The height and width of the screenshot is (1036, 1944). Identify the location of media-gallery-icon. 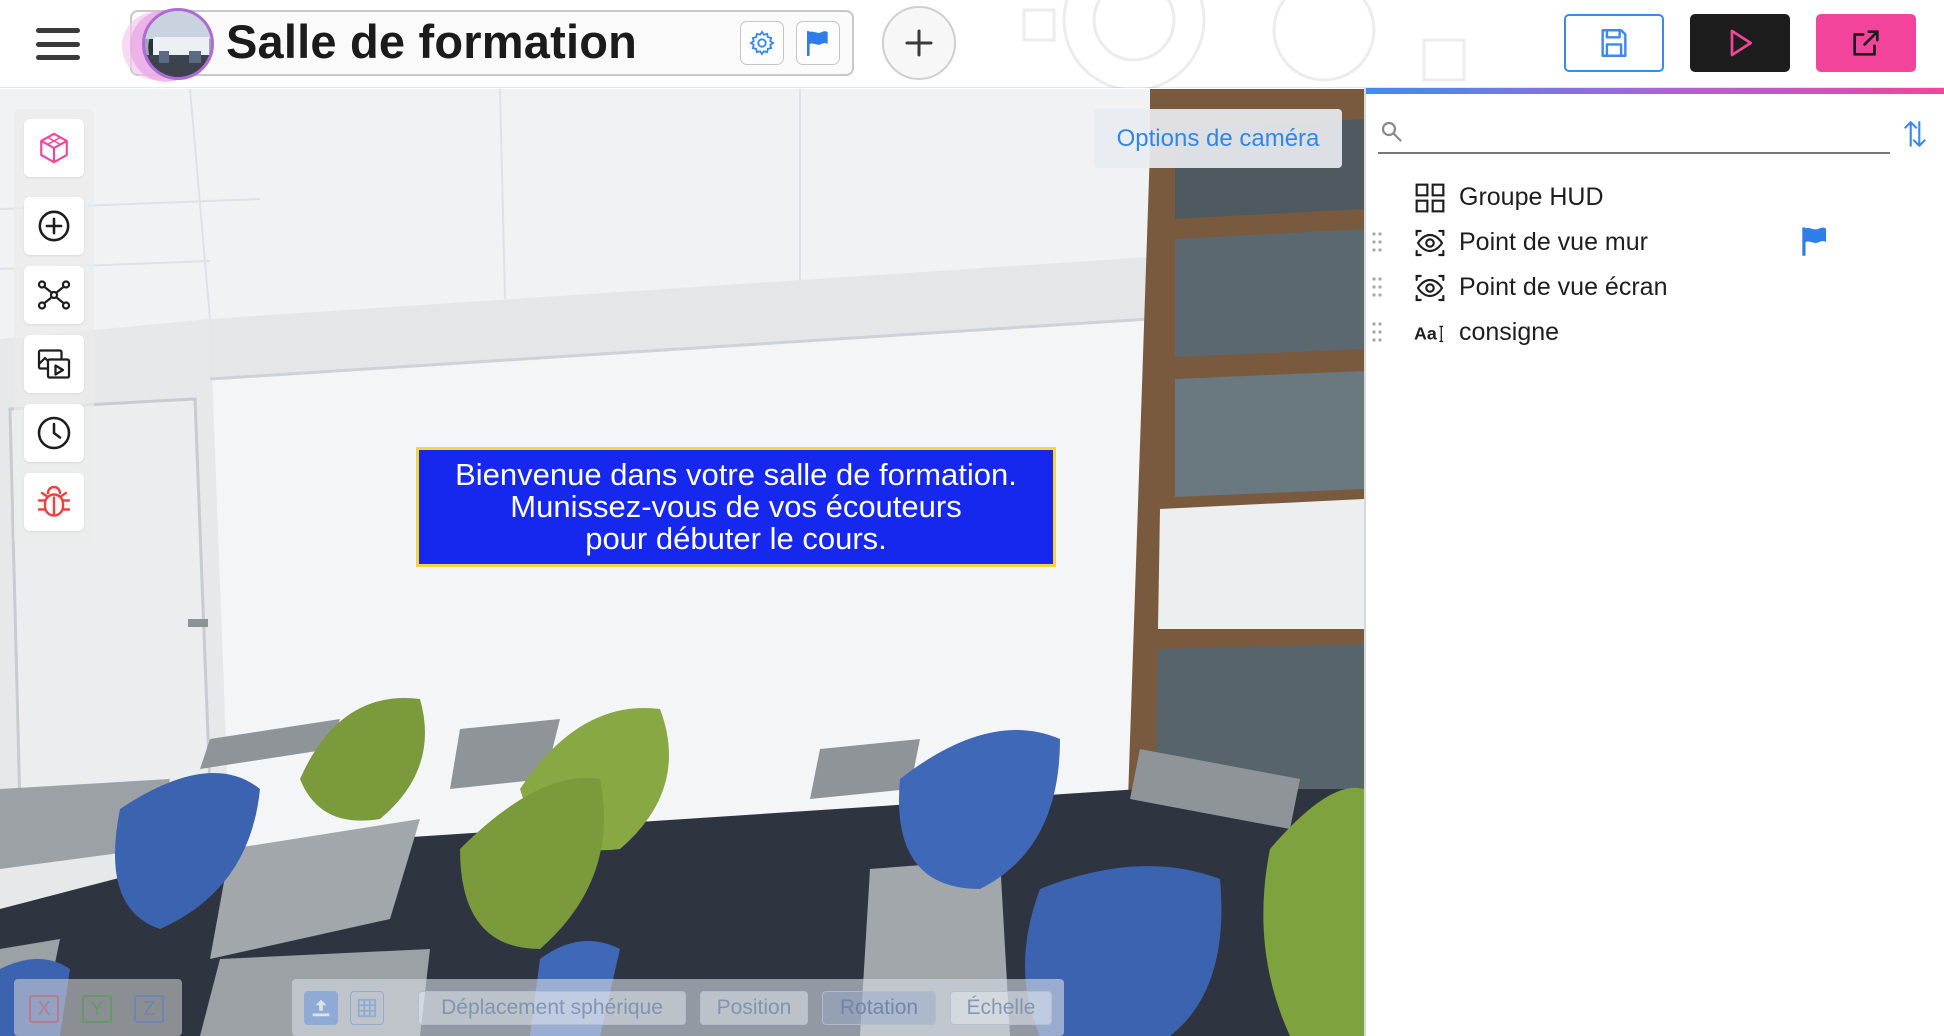
(54, 364).